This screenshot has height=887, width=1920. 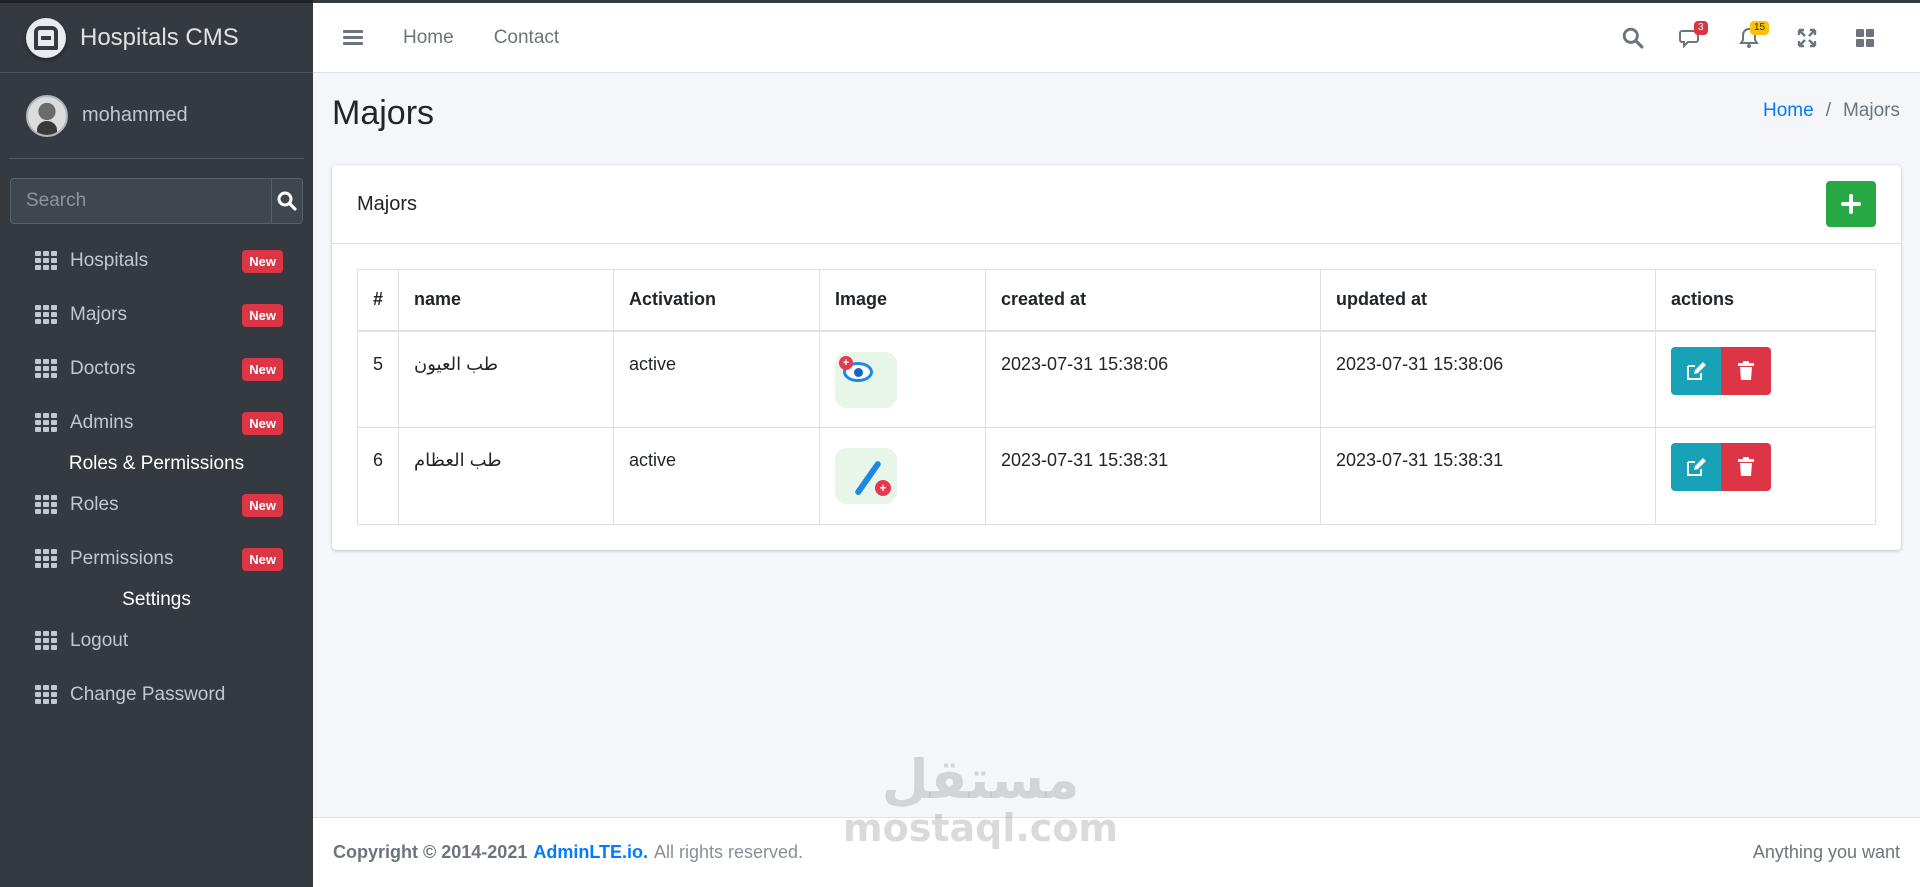 What do you see at coordinates (159, 37) in the screenshot?
I see `brand-title: Hospitals CMS` at bounding box center [159, 37].